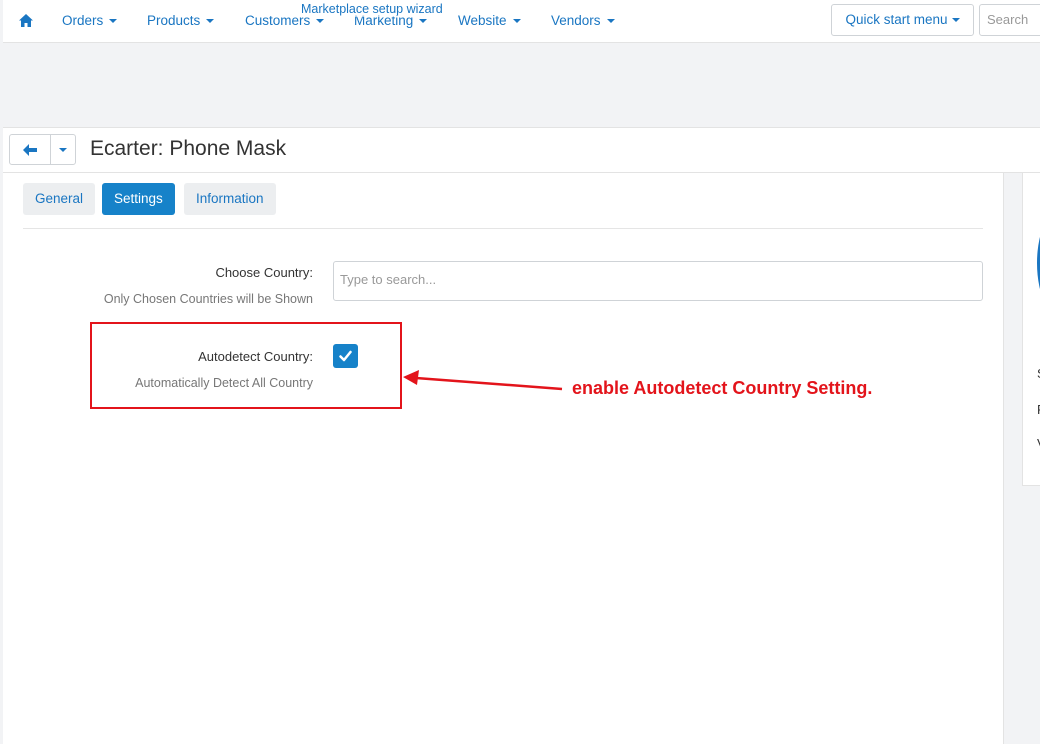 The image size is (1040, 744). Describe the element at coordinates (138, 199) in the screenshot. I see `tab-settings: Settings` at that location.